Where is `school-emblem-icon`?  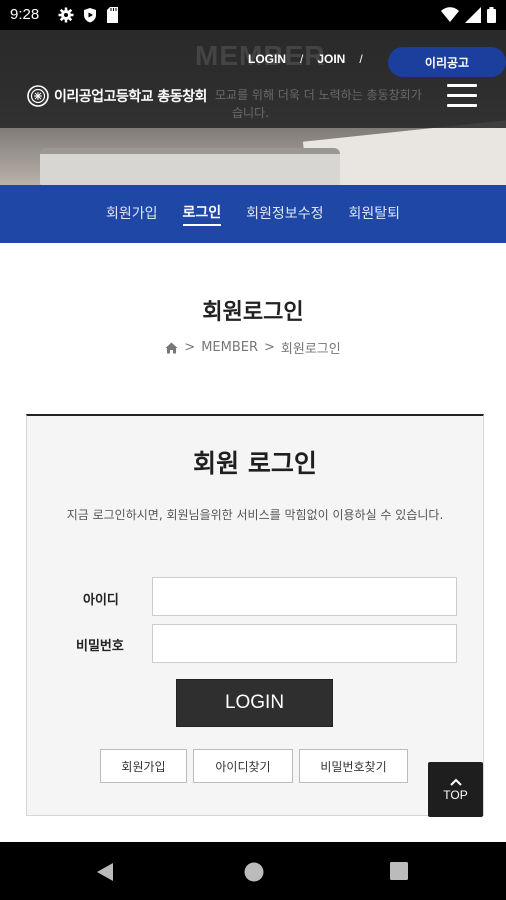 school-emblem-icon is located at coordinates (38, 96).